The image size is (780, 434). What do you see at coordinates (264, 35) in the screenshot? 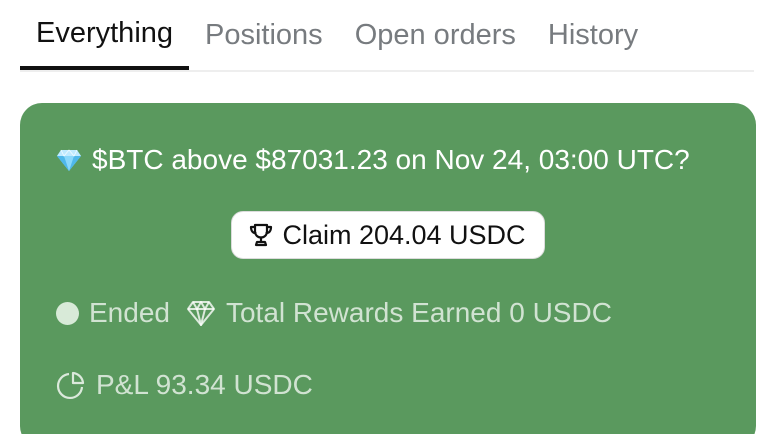
I see `tab-positions: Positions` at bounding box center [264, 35].